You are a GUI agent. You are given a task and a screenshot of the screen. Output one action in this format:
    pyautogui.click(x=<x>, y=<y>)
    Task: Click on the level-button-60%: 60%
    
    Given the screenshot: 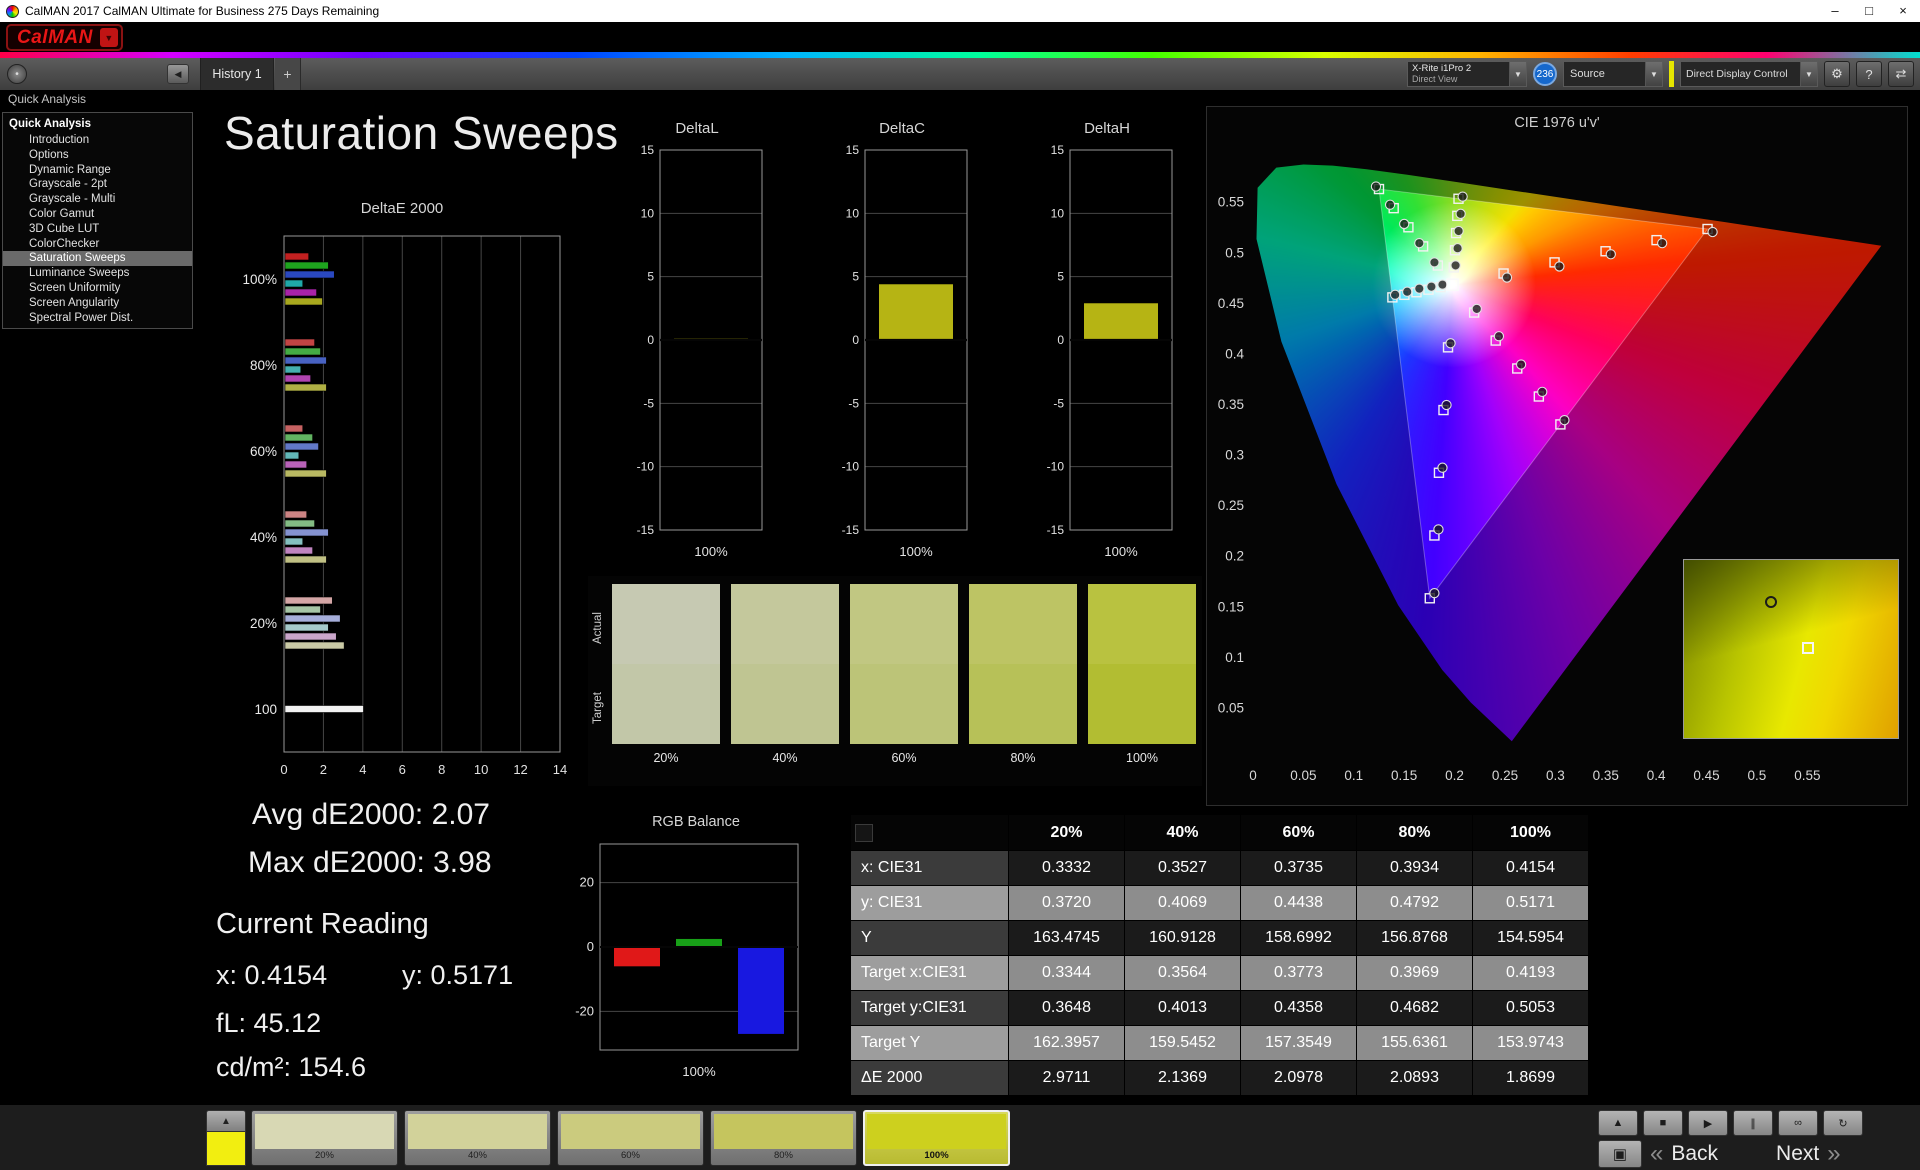 What is the action you would take?
    pyautogui.click(x=630, y=1138)
    